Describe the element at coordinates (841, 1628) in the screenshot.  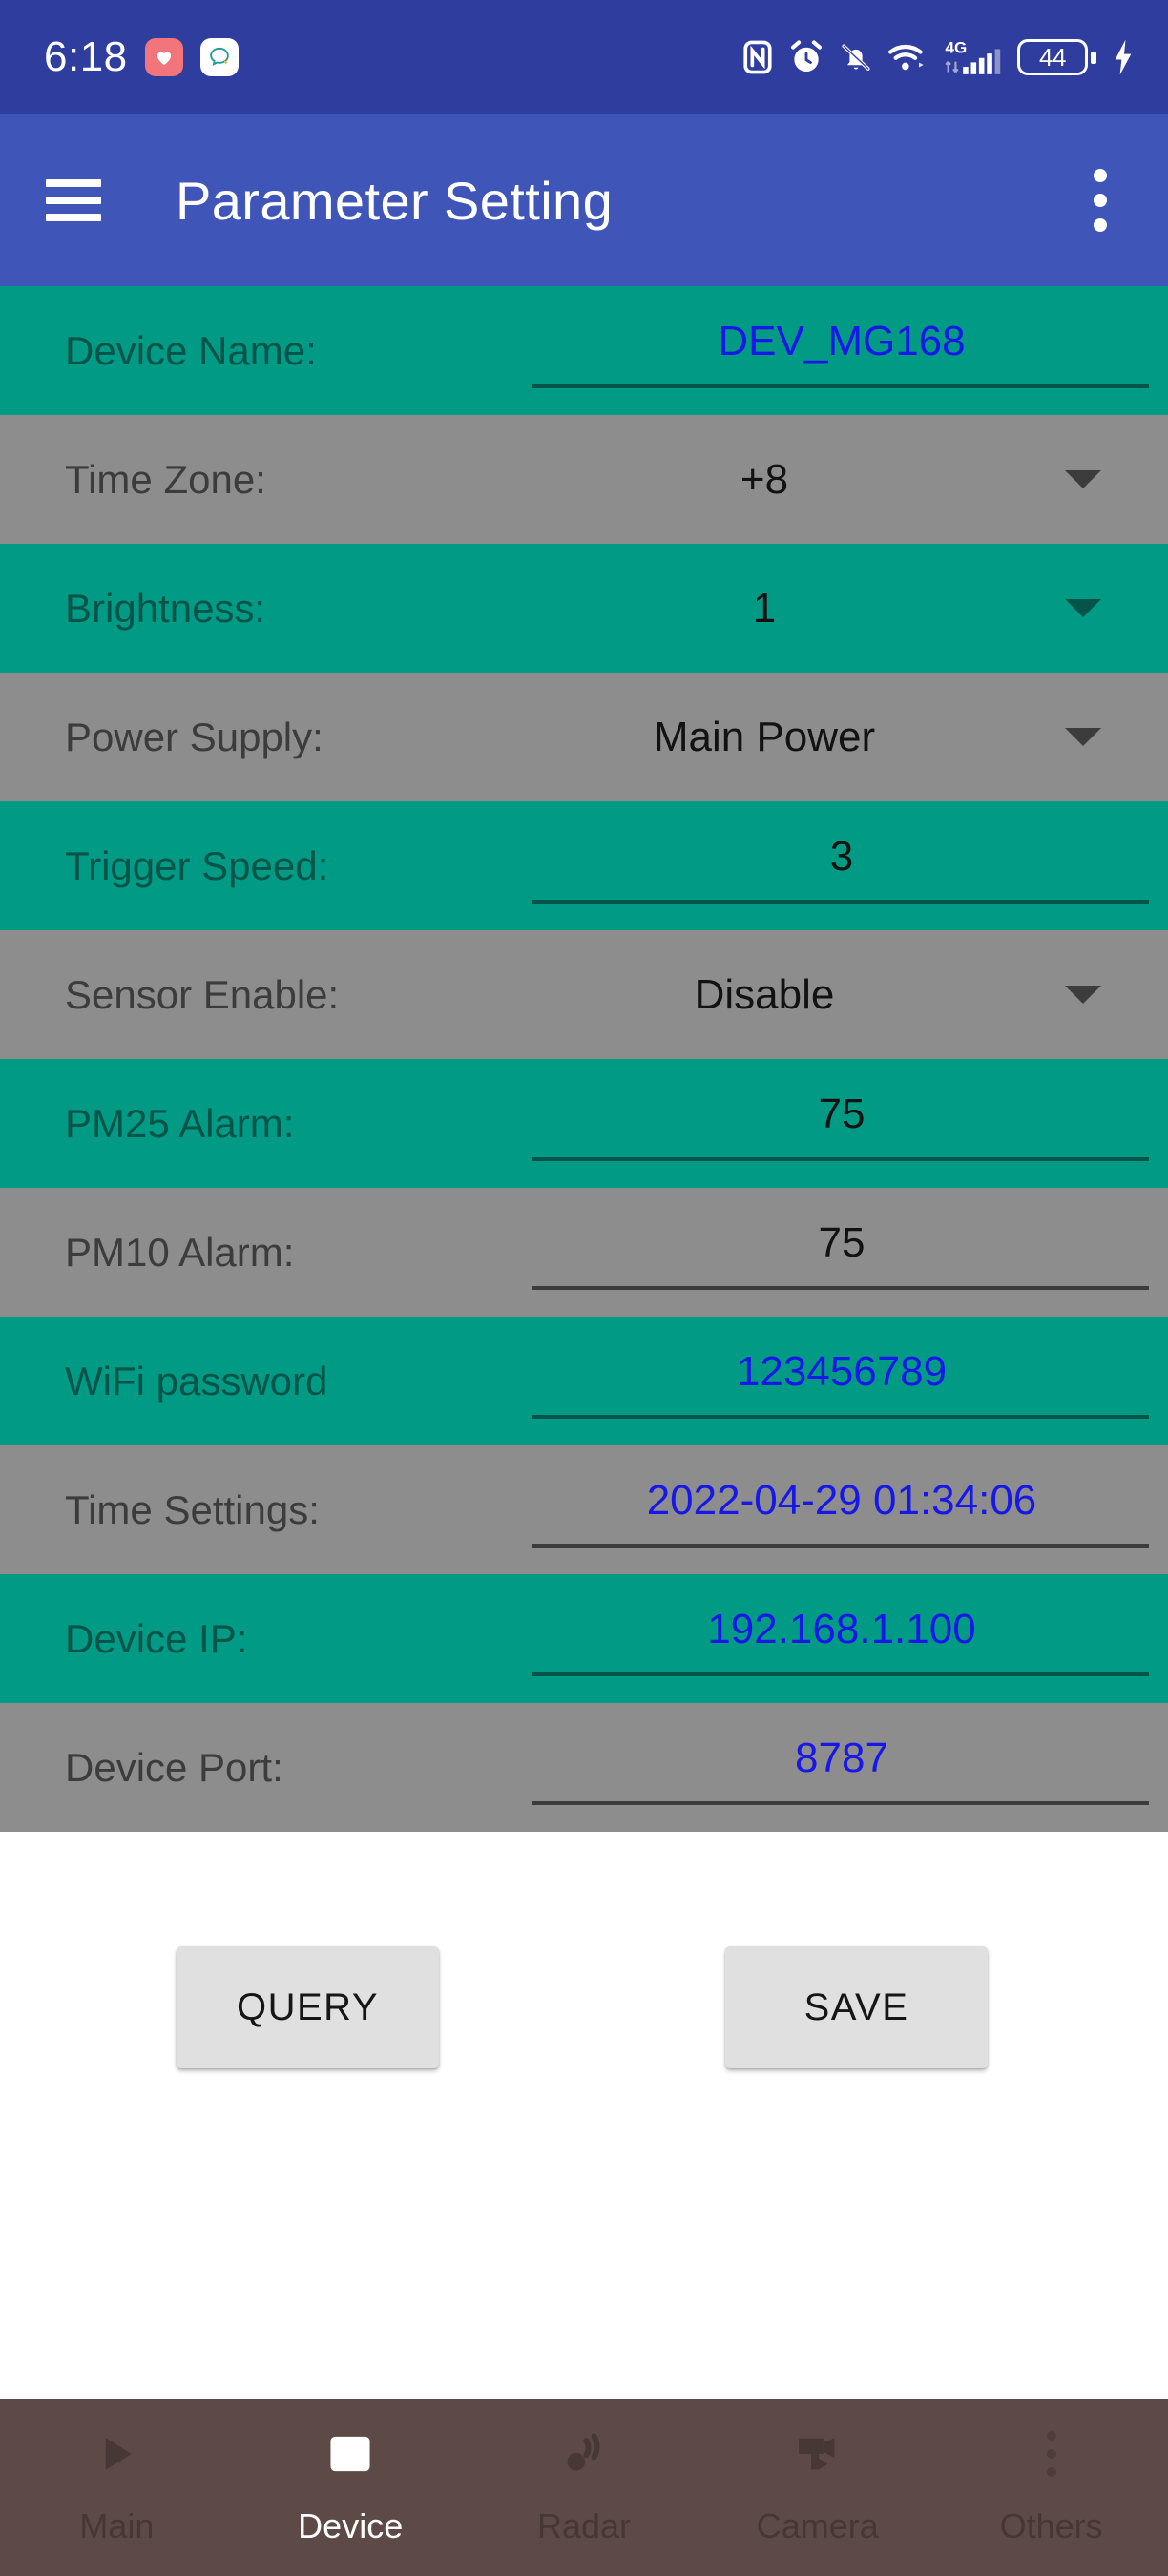
I see `field-value: 192.168.1.100` at that location.